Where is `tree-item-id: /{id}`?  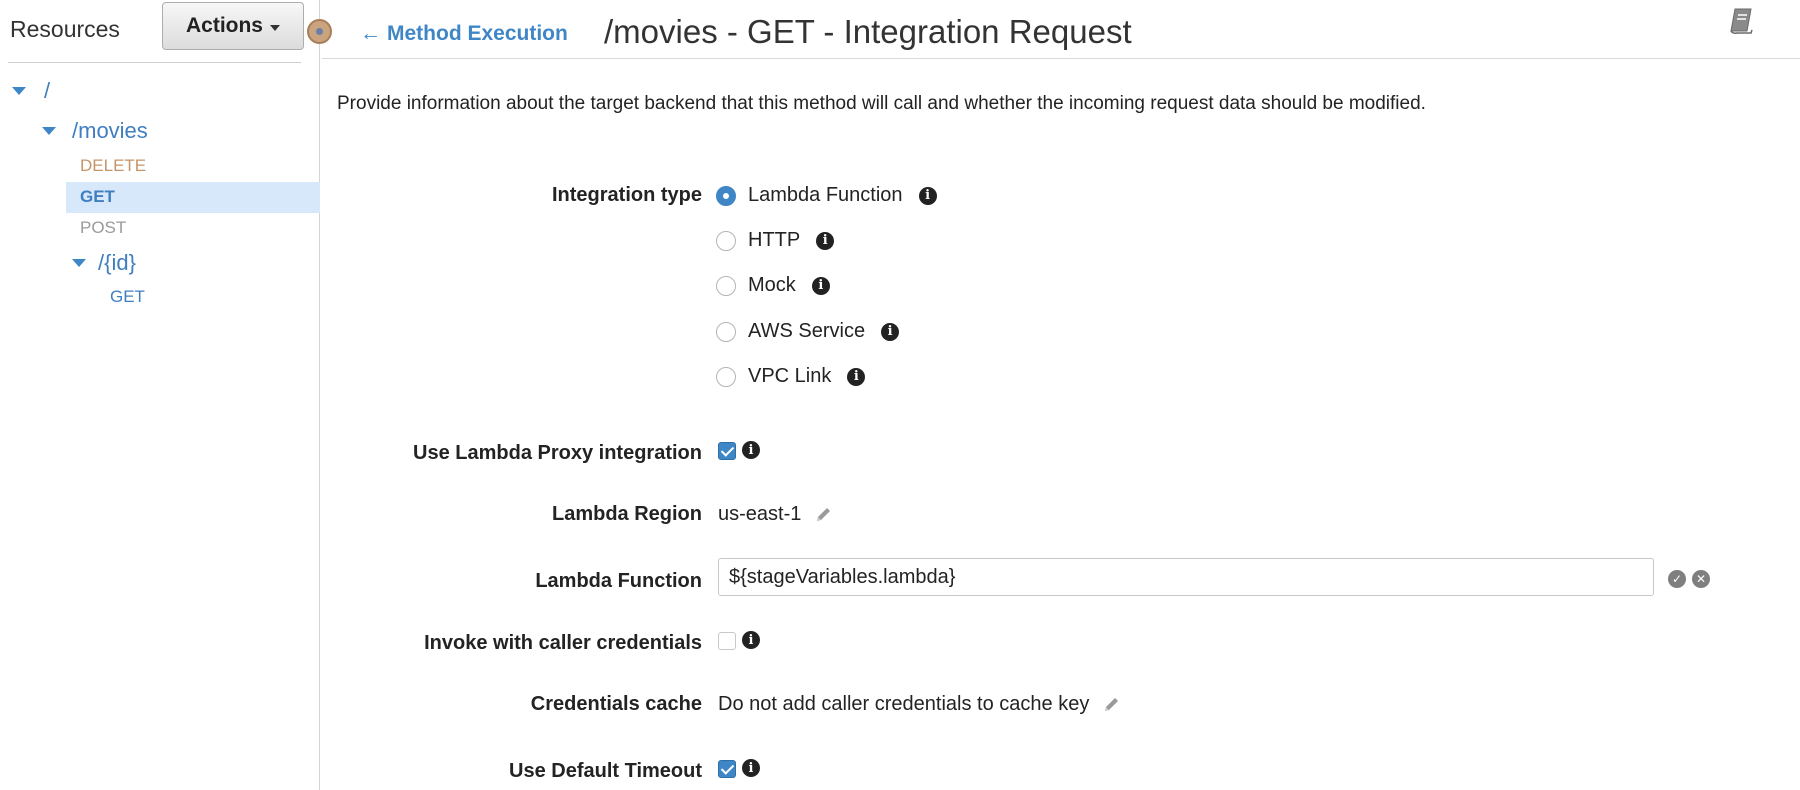
tree-item-id: /{id} is located at coordinates (104, 263).